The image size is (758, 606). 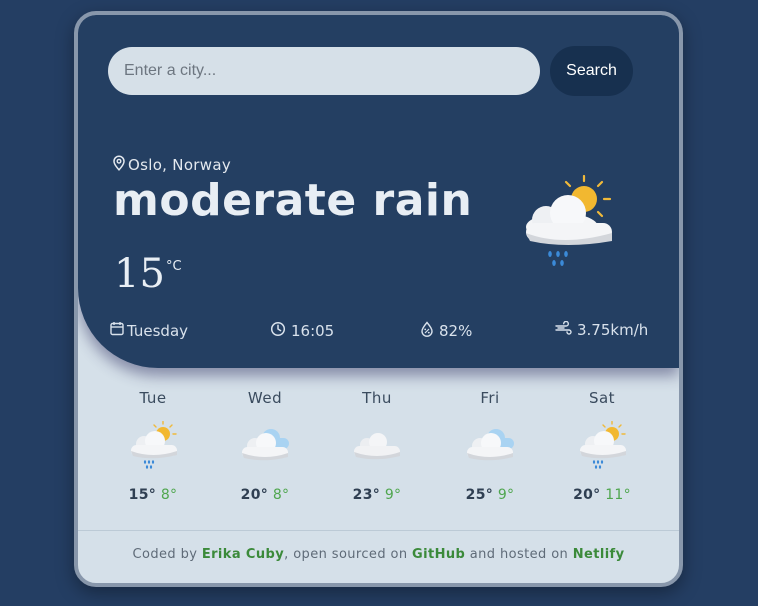 I want to click on map-pin-icon, so click(x=119, y=165).